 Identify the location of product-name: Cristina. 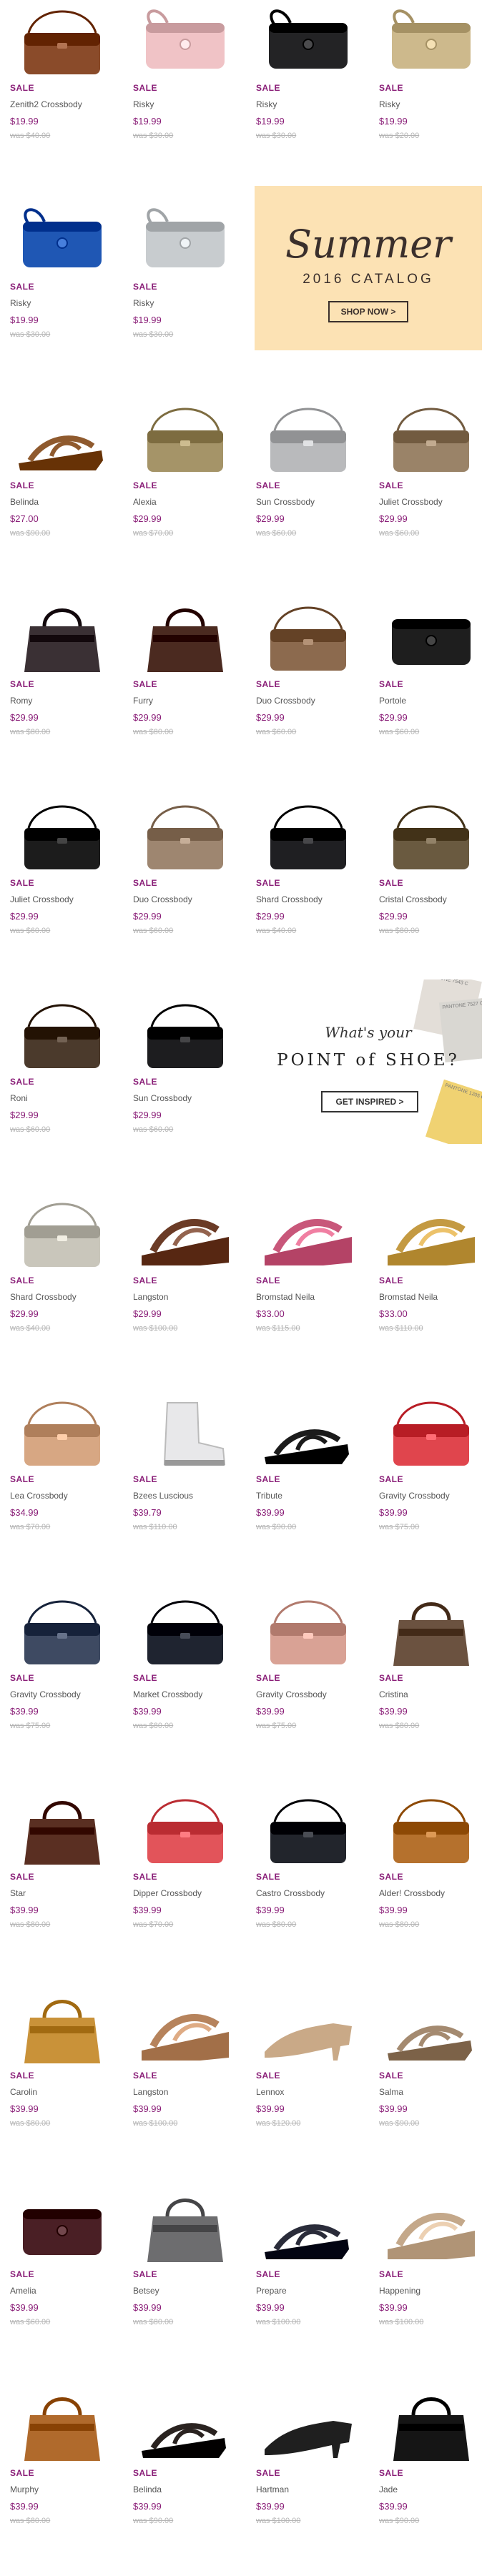
(393, 1694).